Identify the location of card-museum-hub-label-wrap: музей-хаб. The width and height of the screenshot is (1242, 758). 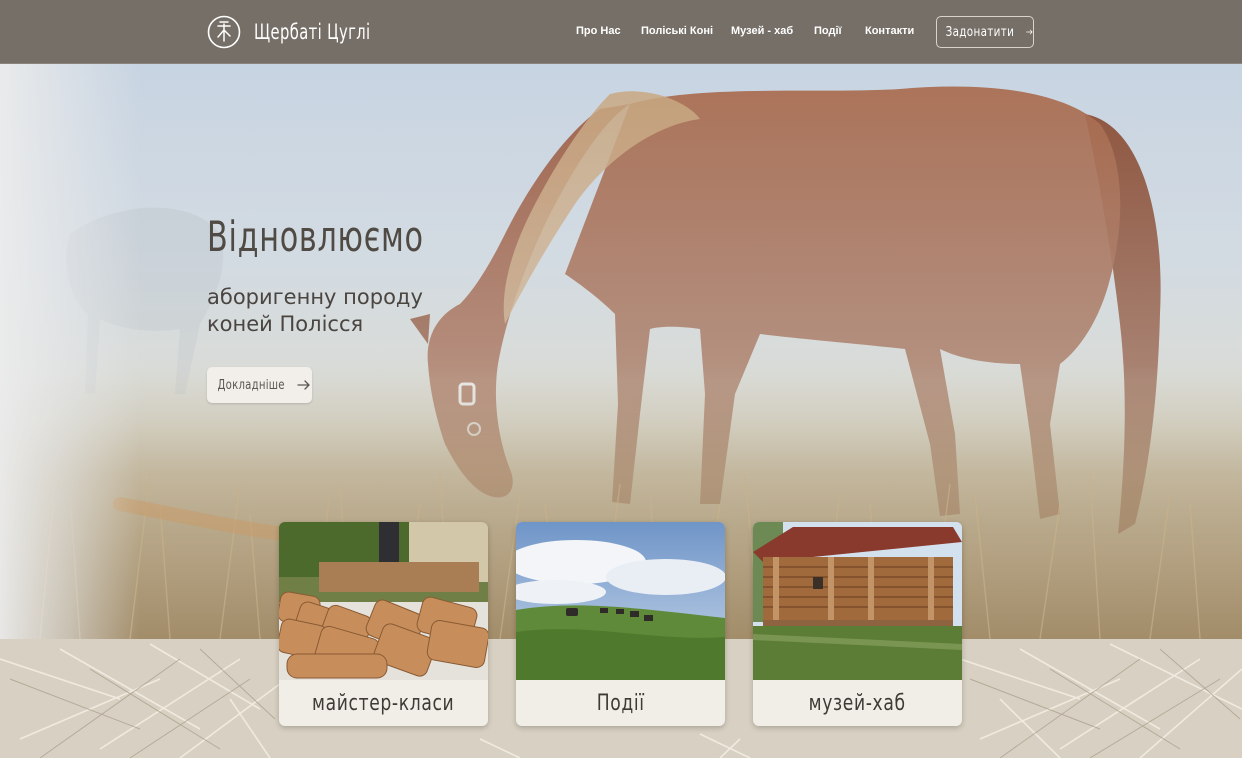
(857, 703).